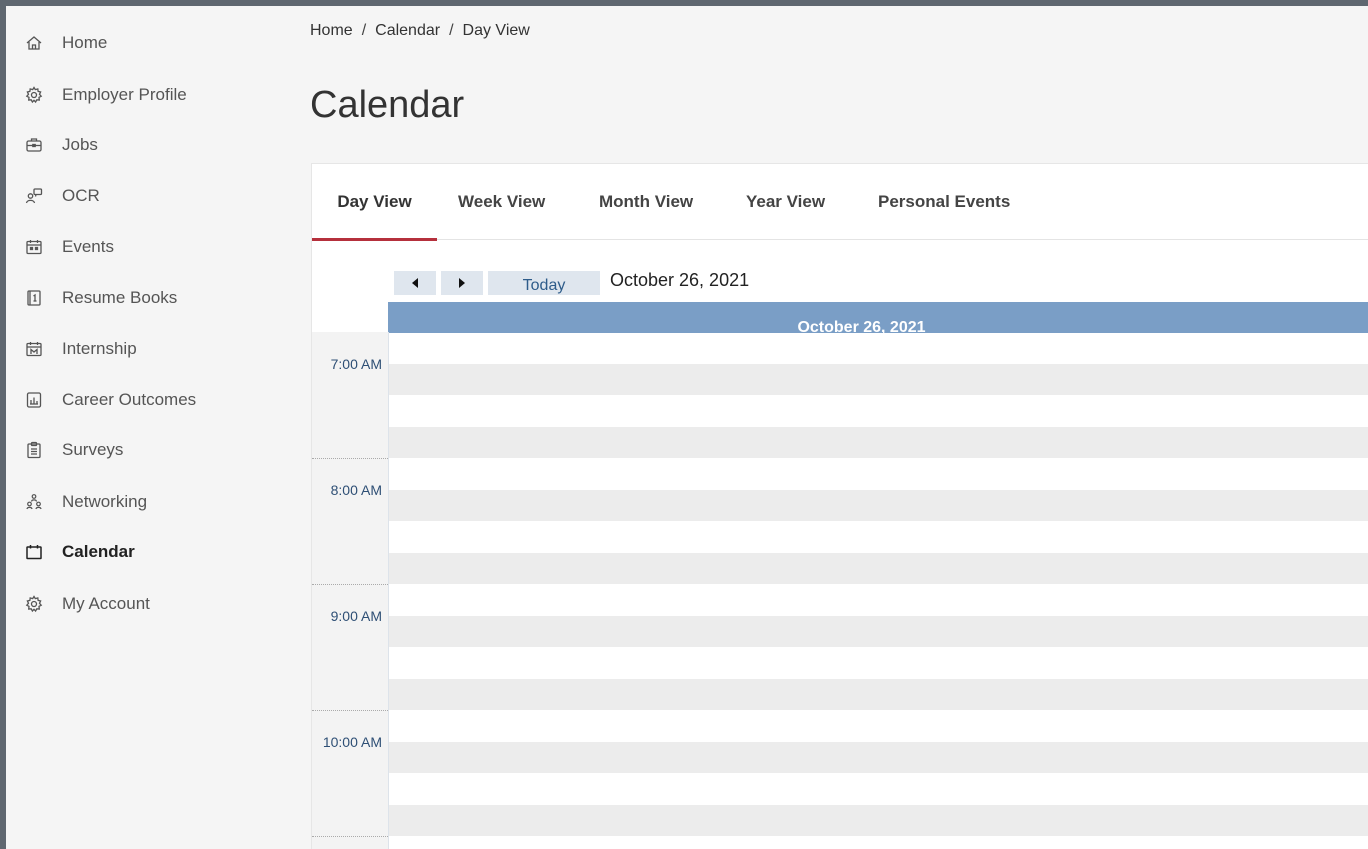  Describe the element at coordinates (85, 42) in the screenshot. I see `sidebar-item-label: Home` at that location.